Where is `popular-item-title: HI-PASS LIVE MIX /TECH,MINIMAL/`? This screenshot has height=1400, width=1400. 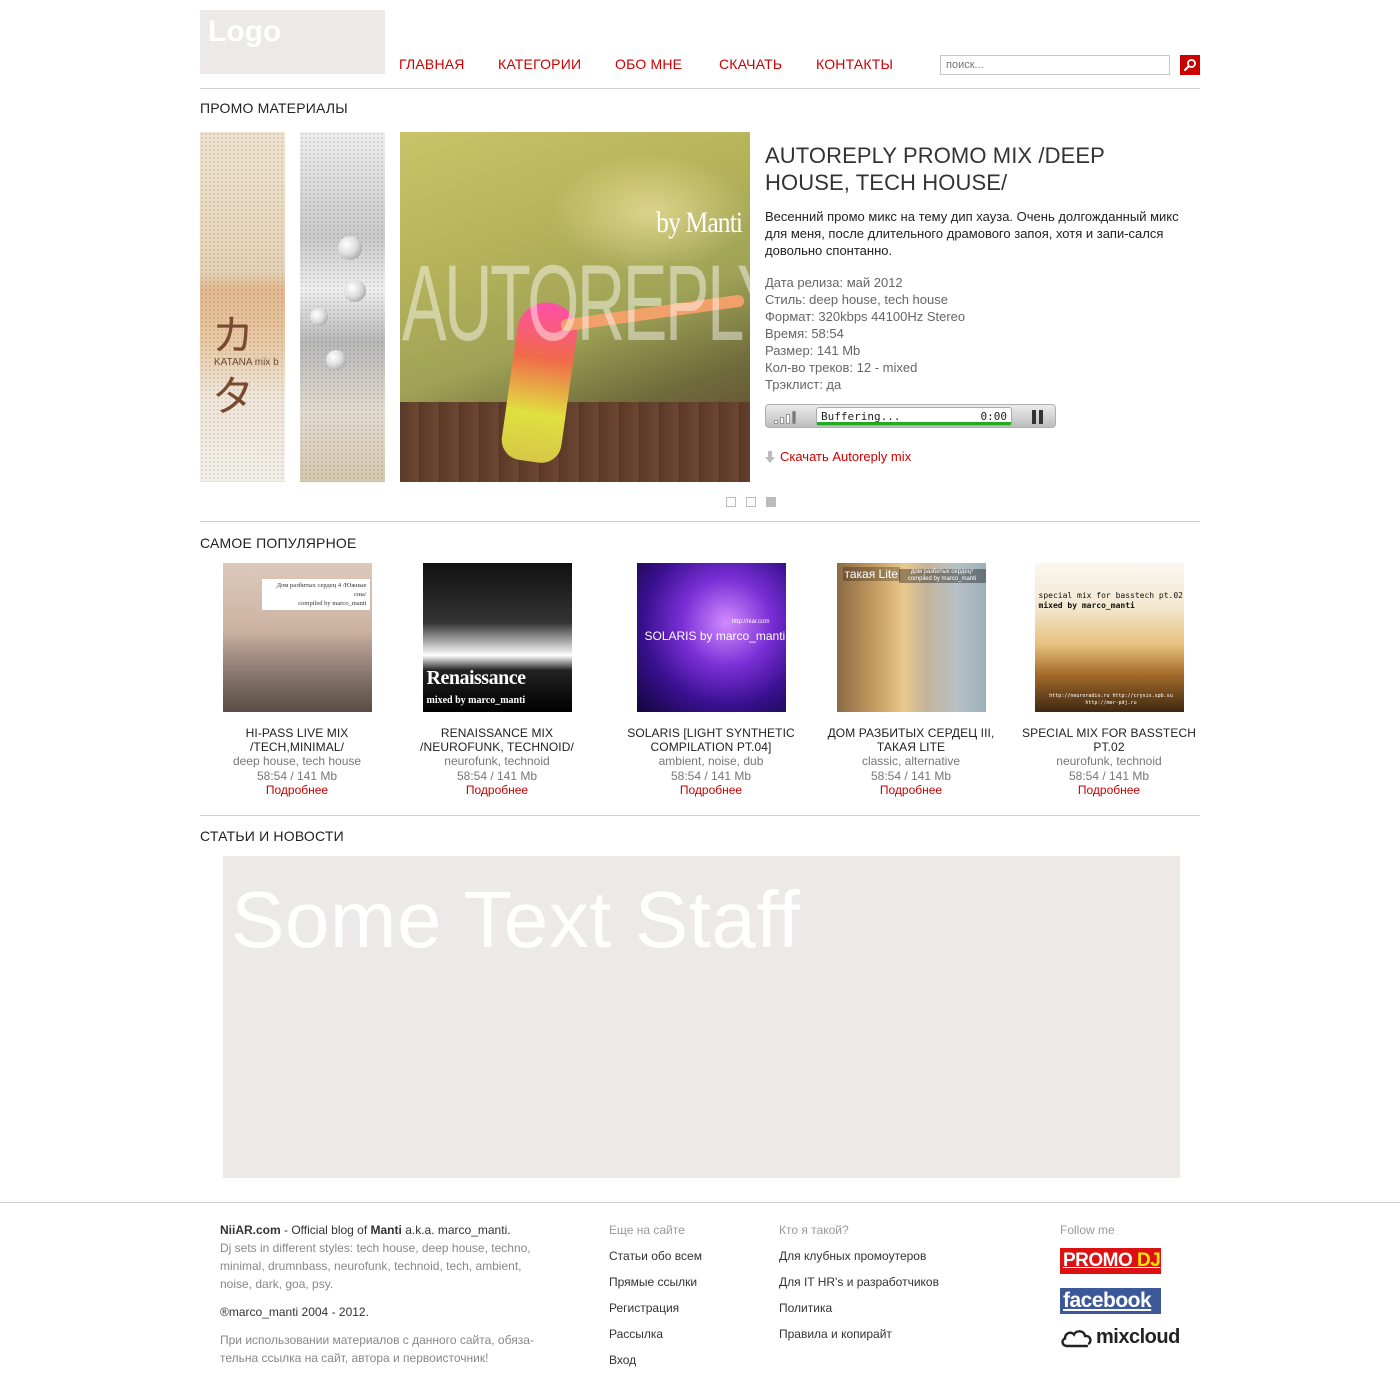 popular-item-title: HI-PASS LIVE MIX /TECH,MINIMAL/ is located at coordinates (297, 740).